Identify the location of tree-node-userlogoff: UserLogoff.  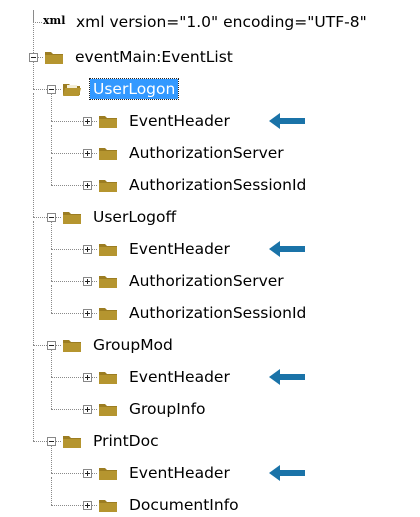
(134, 217).